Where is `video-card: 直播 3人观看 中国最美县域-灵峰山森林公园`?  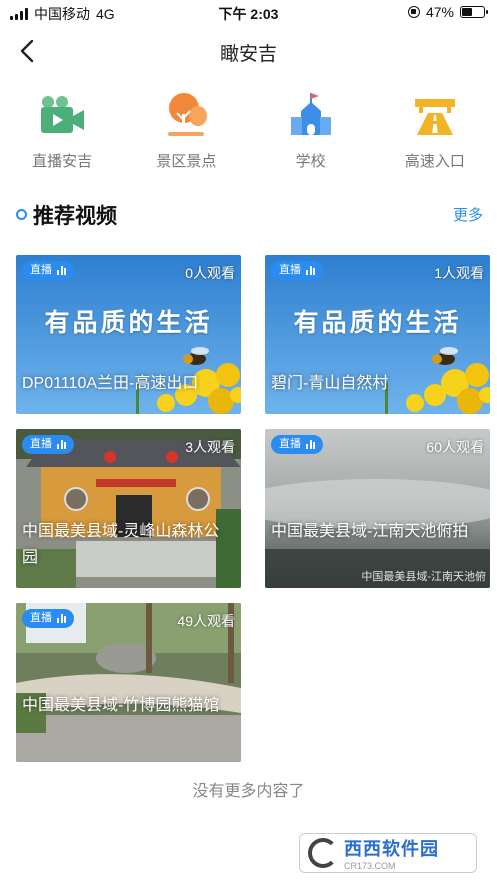
video-card: 直播 3人观看 中国最美县域-灵峰山森林公园 is located at coordinates (128, 508).